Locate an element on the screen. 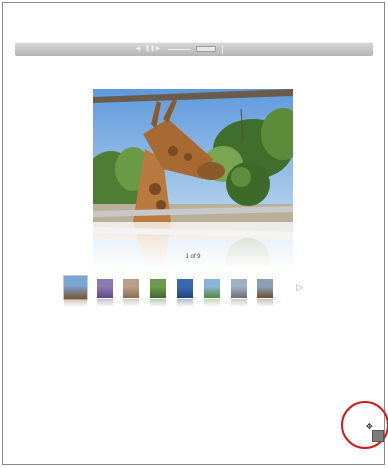 The height and width of the screenshot is (468, 388). main-photo is located at coordinates (193, 155).